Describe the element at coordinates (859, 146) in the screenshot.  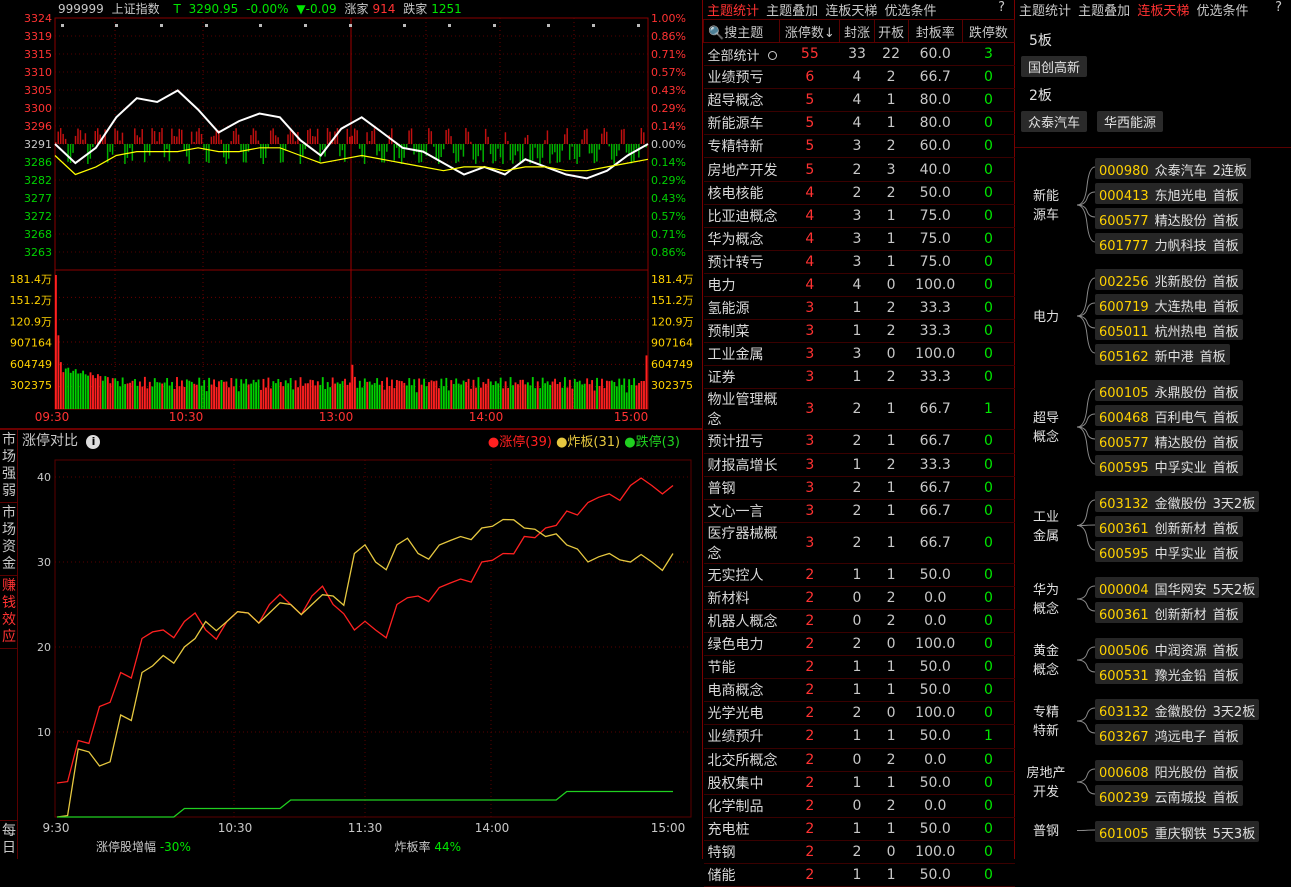
I see `table-row: 专精特新 5 3 2 60.0 0` at that location.